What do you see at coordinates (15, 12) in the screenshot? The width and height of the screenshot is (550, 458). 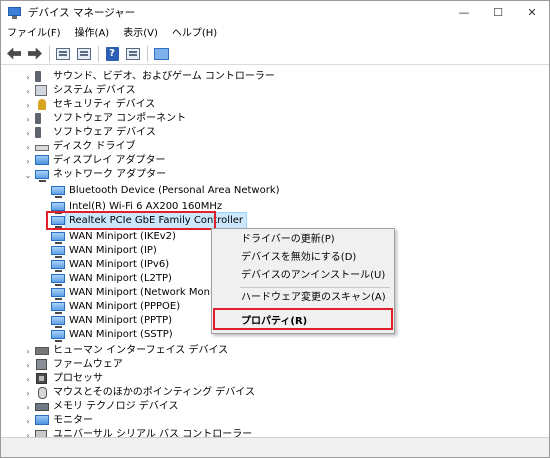 I see `device-manager-icon` at bounding box center [15, 12].